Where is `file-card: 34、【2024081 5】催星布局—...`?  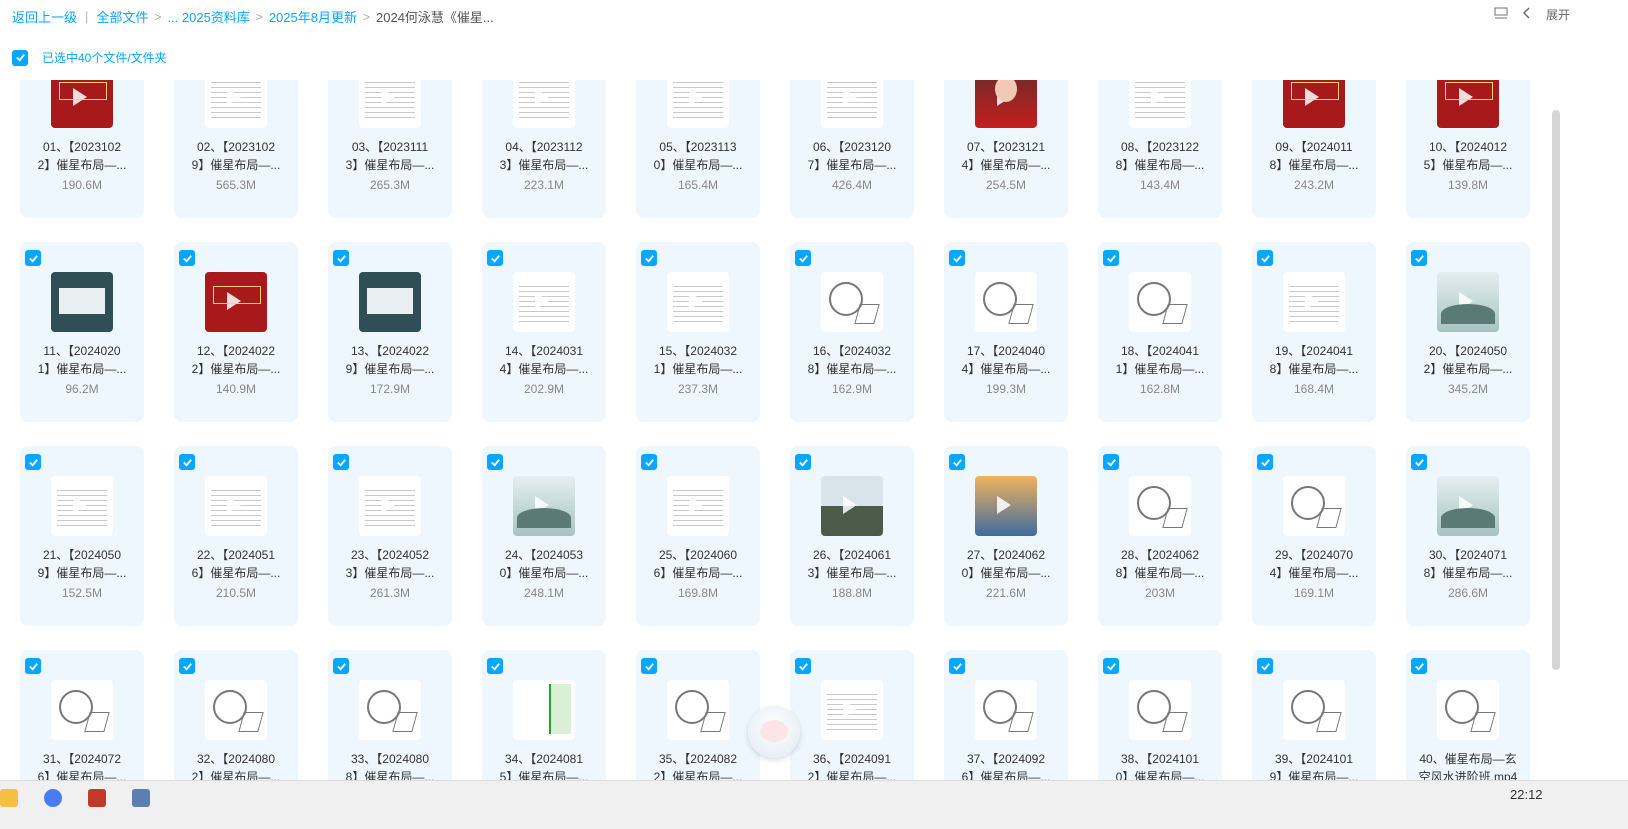 file-card: 34、【2024081 5】催星布局—... is located at coordinates (544, 715).